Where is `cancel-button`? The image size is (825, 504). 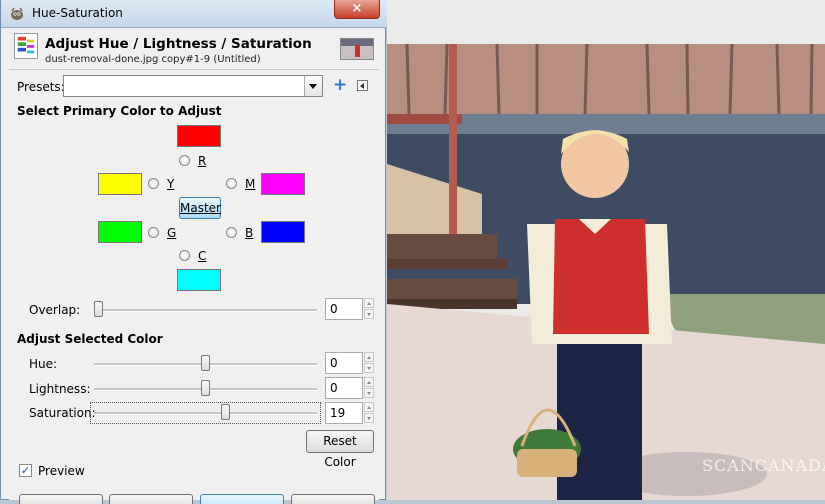
cancel-button is located at coordinates (333, 499).